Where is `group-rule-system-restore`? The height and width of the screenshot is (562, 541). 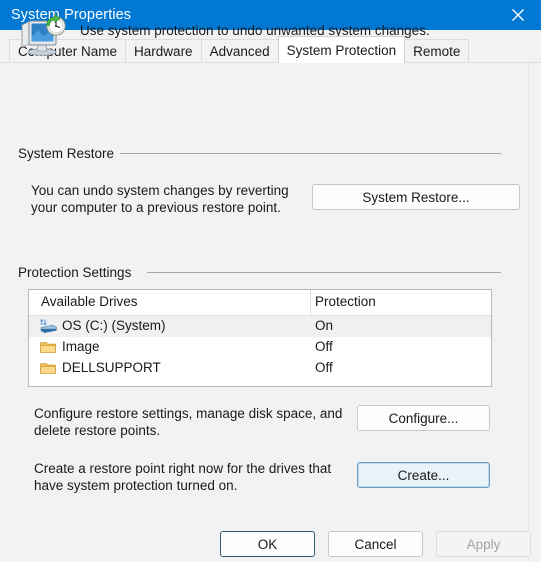 group-rule-system-restore is located at coordinates (310, 153).